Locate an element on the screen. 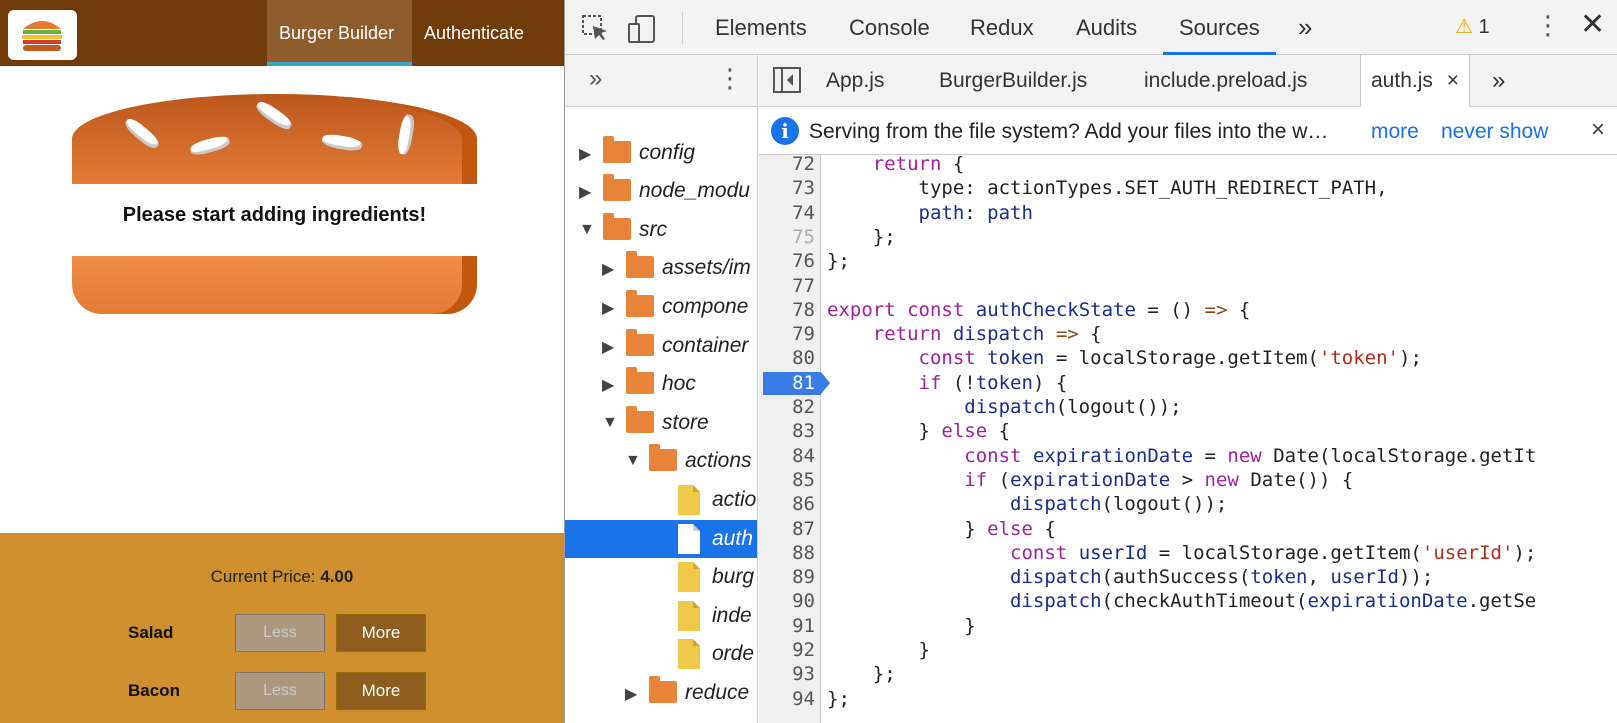 This screenshot has height=723, width=1617. line-number: 85 is located at coordinates (787, 480).